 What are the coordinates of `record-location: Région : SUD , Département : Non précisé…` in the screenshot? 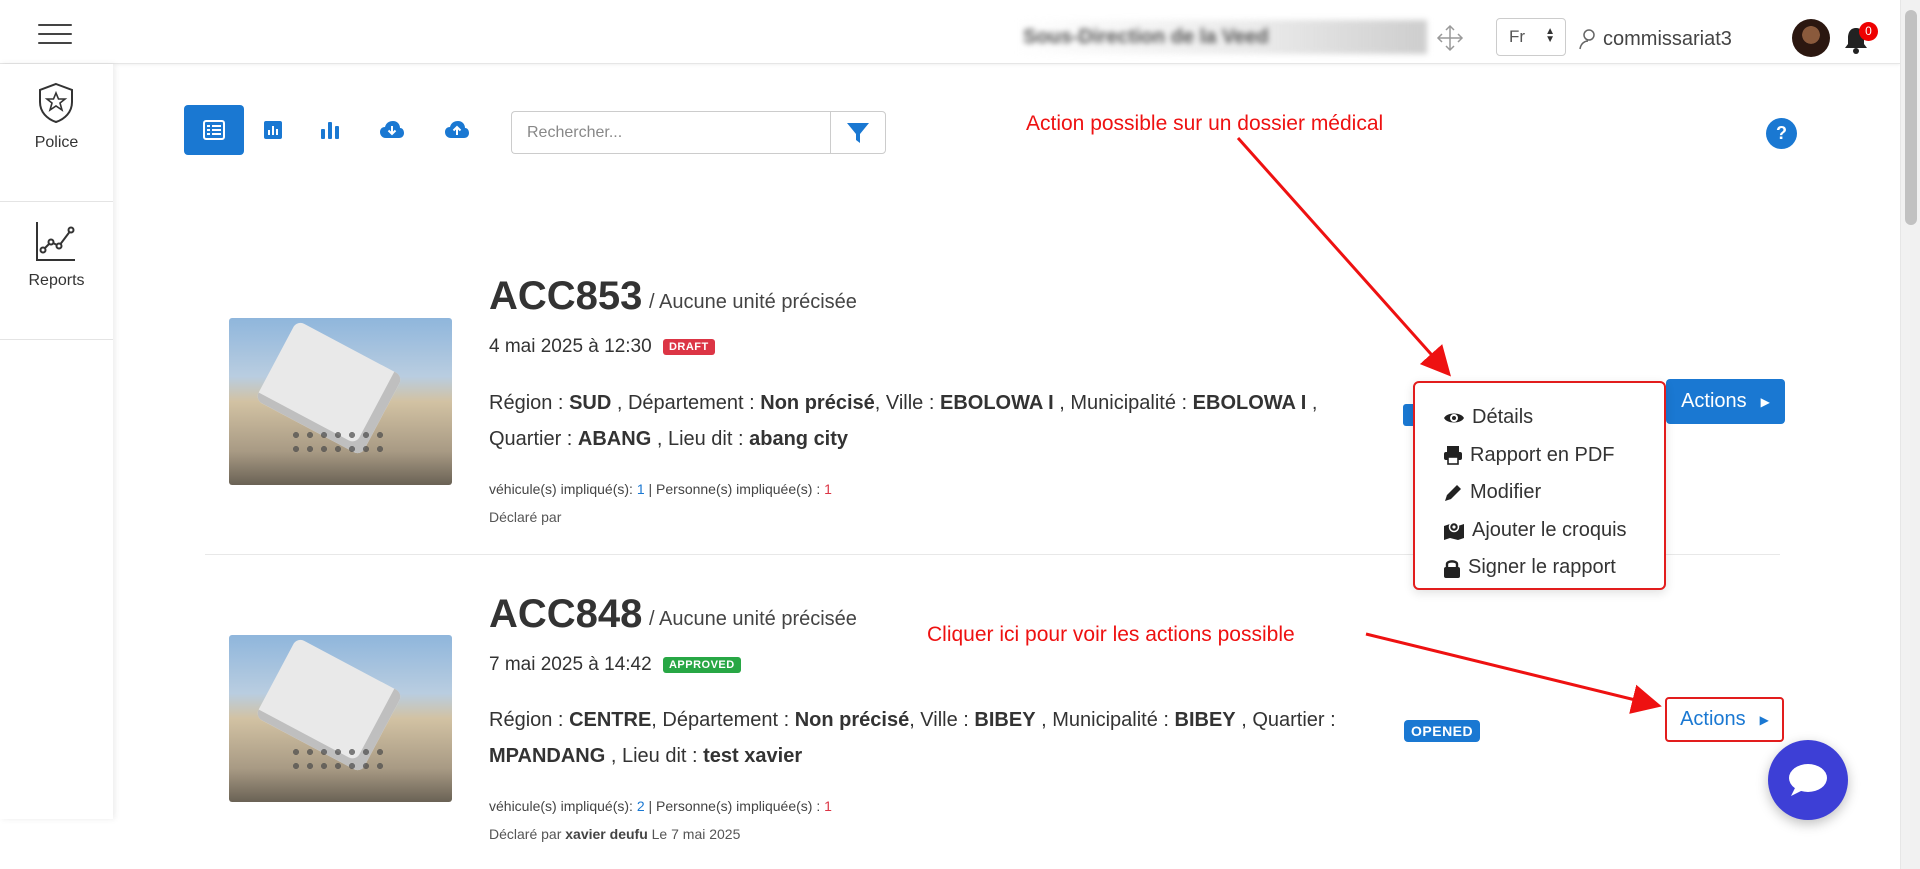 It's located at (903, 421).